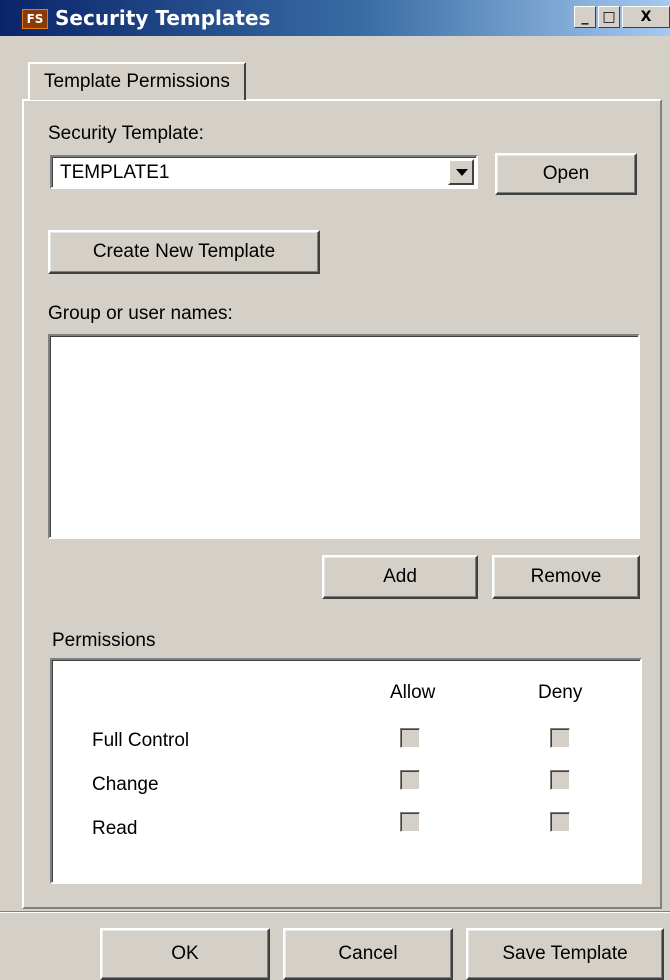 This screenshot has height=980, width=670. I want to click on window-title: Security Templates, so click(163, 18).